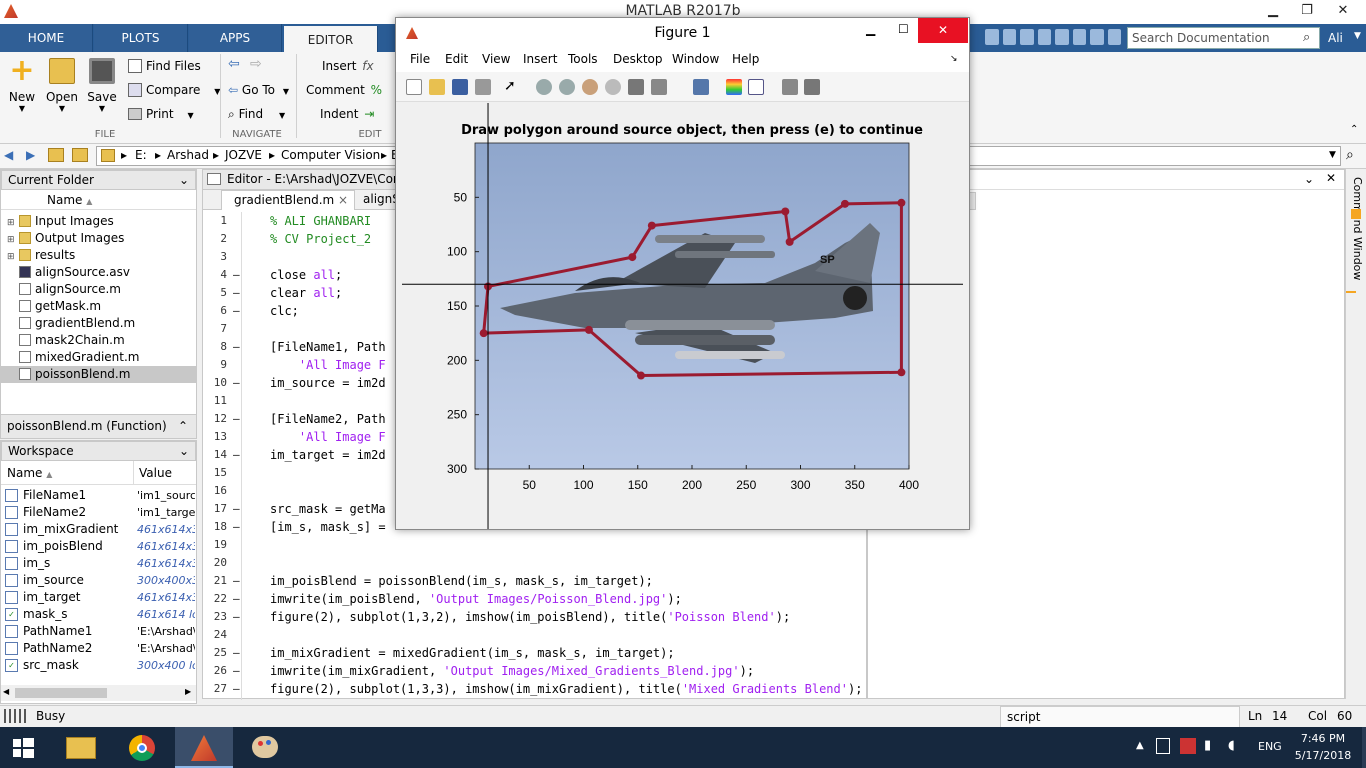  Describe the element at coordinates (98, 238) in the screenshot. I see `folder-item: ⊞ Output Images` at that location.